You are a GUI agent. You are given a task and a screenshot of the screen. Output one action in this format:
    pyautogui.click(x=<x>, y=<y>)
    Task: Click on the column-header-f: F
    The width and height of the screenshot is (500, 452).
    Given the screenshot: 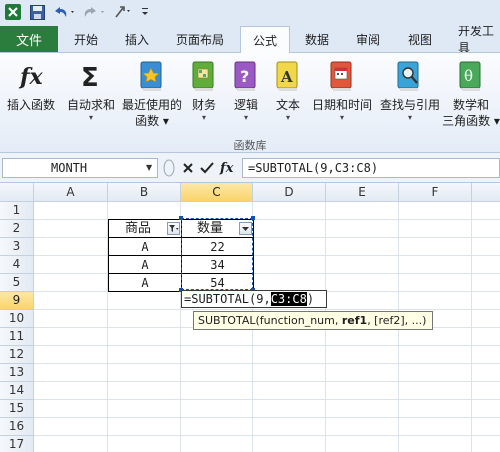 What is the action you would take?
    pyautogui.click(x=435, y=192)
    